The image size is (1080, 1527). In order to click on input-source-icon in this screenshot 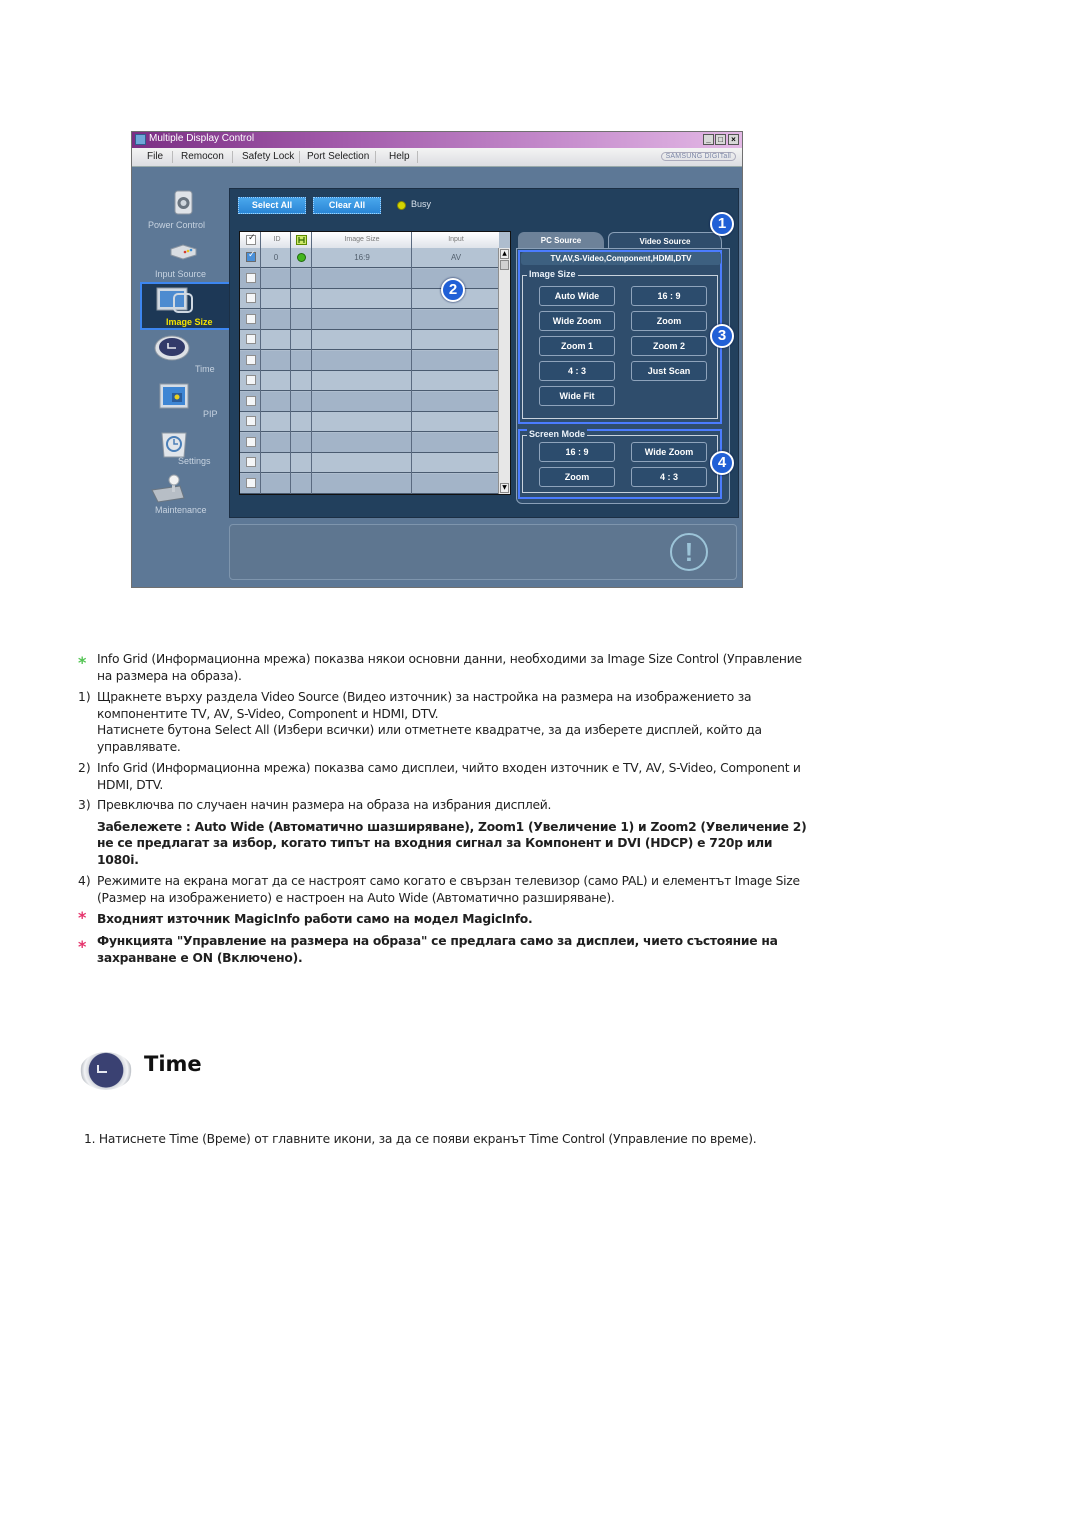, I will do `click(183, 252)`.